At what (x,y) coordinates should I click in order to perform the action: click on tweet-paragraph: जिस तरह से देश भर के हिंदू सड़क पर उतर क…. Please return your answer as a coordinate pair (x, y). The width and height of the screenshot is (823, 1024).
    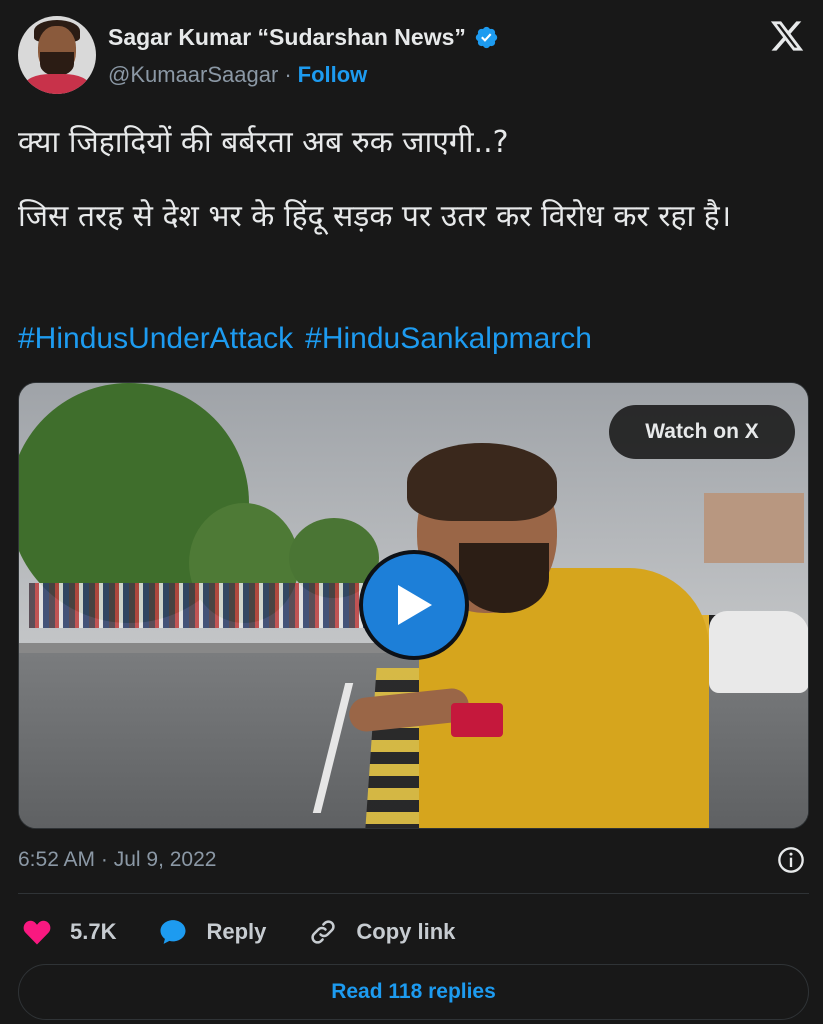
    Looking at the image, I should click on (375, 216).